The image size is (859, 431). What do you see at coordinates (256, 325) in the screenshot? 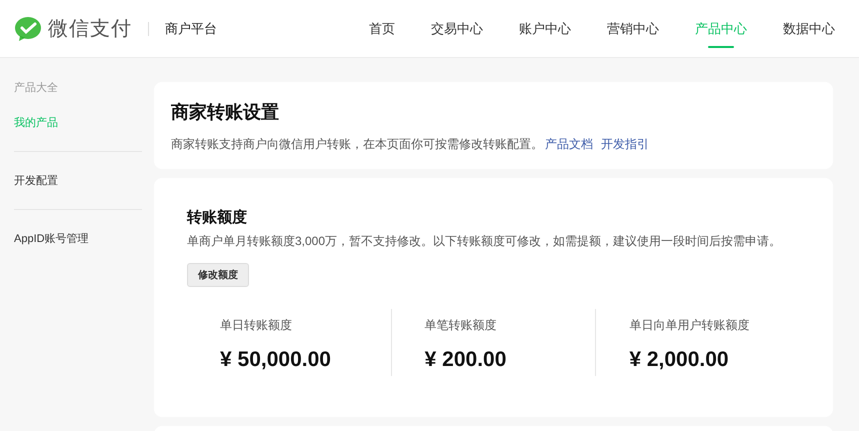
I see `stat-label: 单日转账额度` at bounding box center [256, 325].